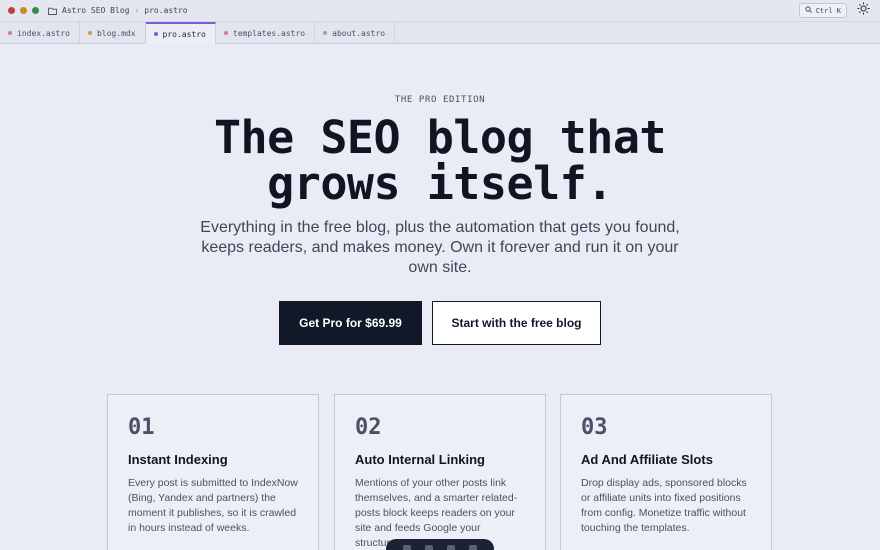 The image size is (880, 550). What do you see at coordinates (594, 427) in the screenshot?
I see `feature-number: 03` at bounding box center [594, 427].